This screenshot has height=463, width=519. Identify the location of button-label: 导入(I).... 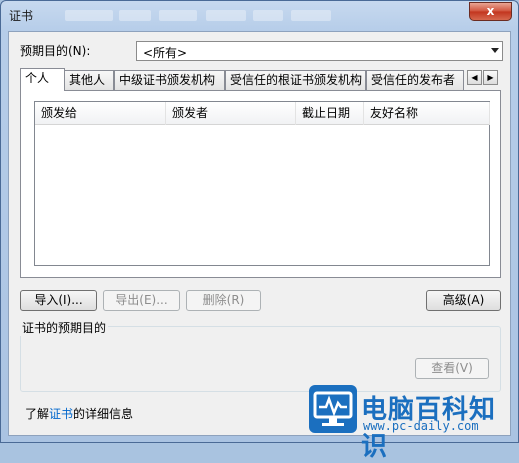
(58, 300).